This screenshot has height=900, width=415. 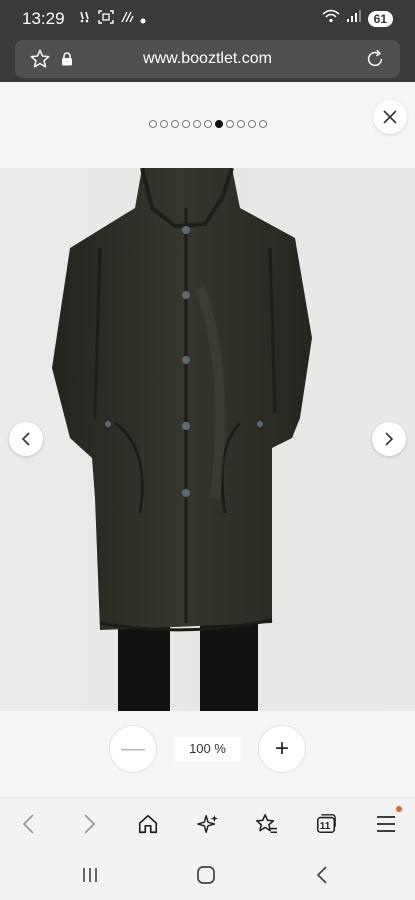 I want to click on zoom-level: 100 %, so click(x=207, y=749).